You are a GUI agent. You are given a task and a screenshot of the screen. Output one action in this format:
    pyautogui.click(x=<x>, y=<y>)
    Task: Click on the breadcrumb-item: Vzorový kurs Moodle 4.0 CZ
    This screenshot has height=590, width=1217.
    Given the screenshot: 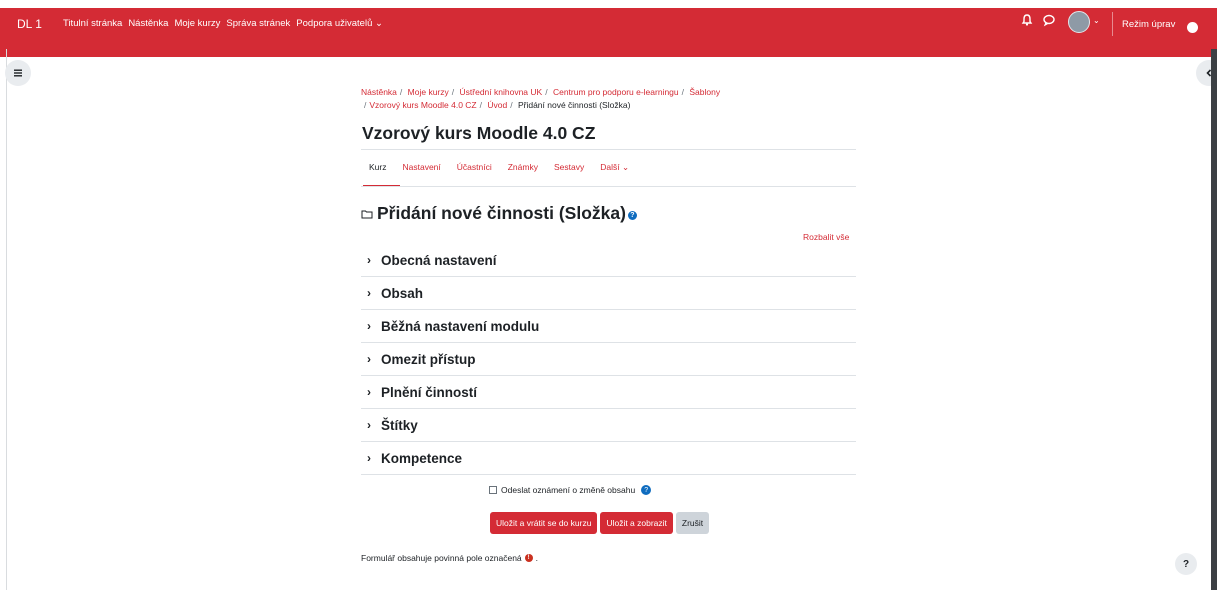 What is the action you would take?
    pyautogui.click(x=422, y=105)
    